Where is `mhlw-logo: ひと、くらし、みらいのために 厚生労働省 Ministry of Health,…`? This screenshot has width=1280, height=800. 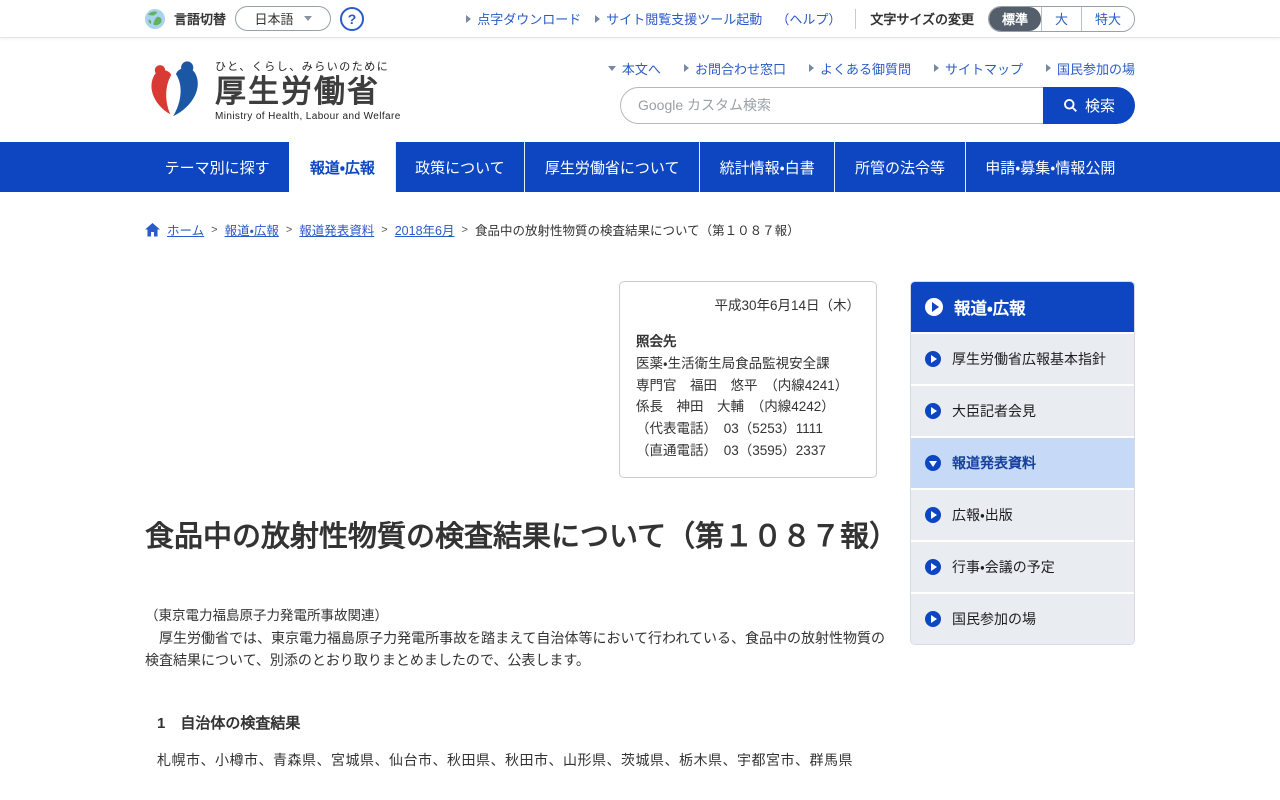
mhlw-logo: ひと、くらし、みらいのために 厚生労働省 Ministry of Health,… is located at coordinates (273, 90).